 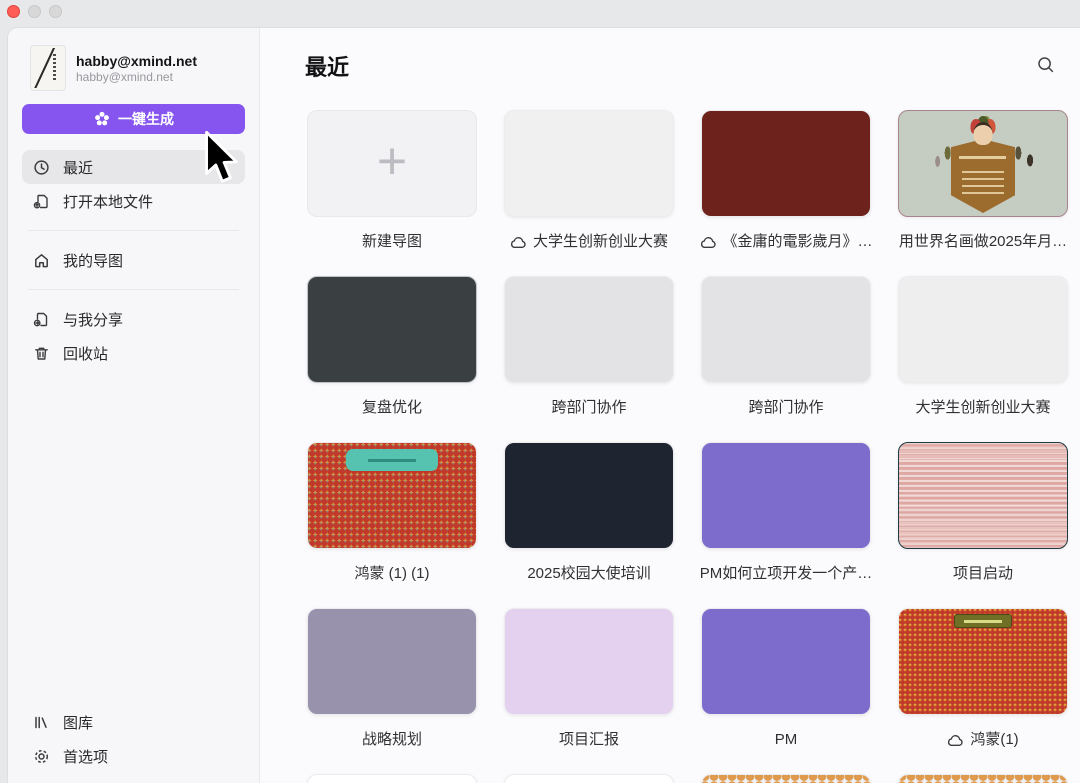 I want to click on file-name: 项目启动, so click(x=982, y=573).